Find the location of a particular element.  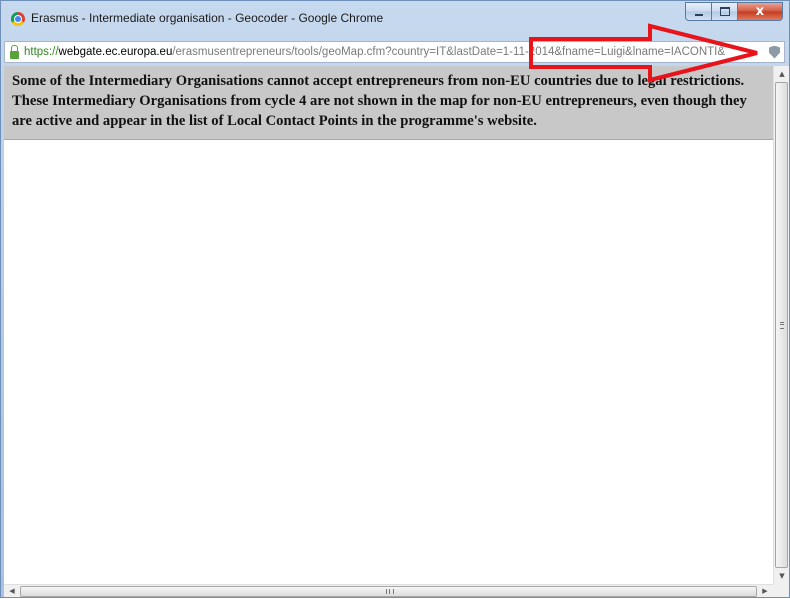

window-controls: x is located at coordinates (734, 12).